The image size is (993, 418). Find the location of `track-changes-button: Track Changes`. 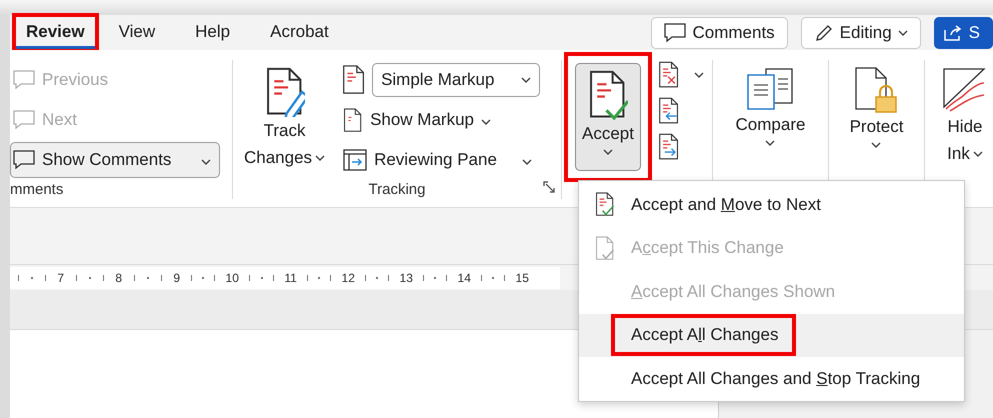

track-changes-button: Track Changes is located at coordinates (284, 118).